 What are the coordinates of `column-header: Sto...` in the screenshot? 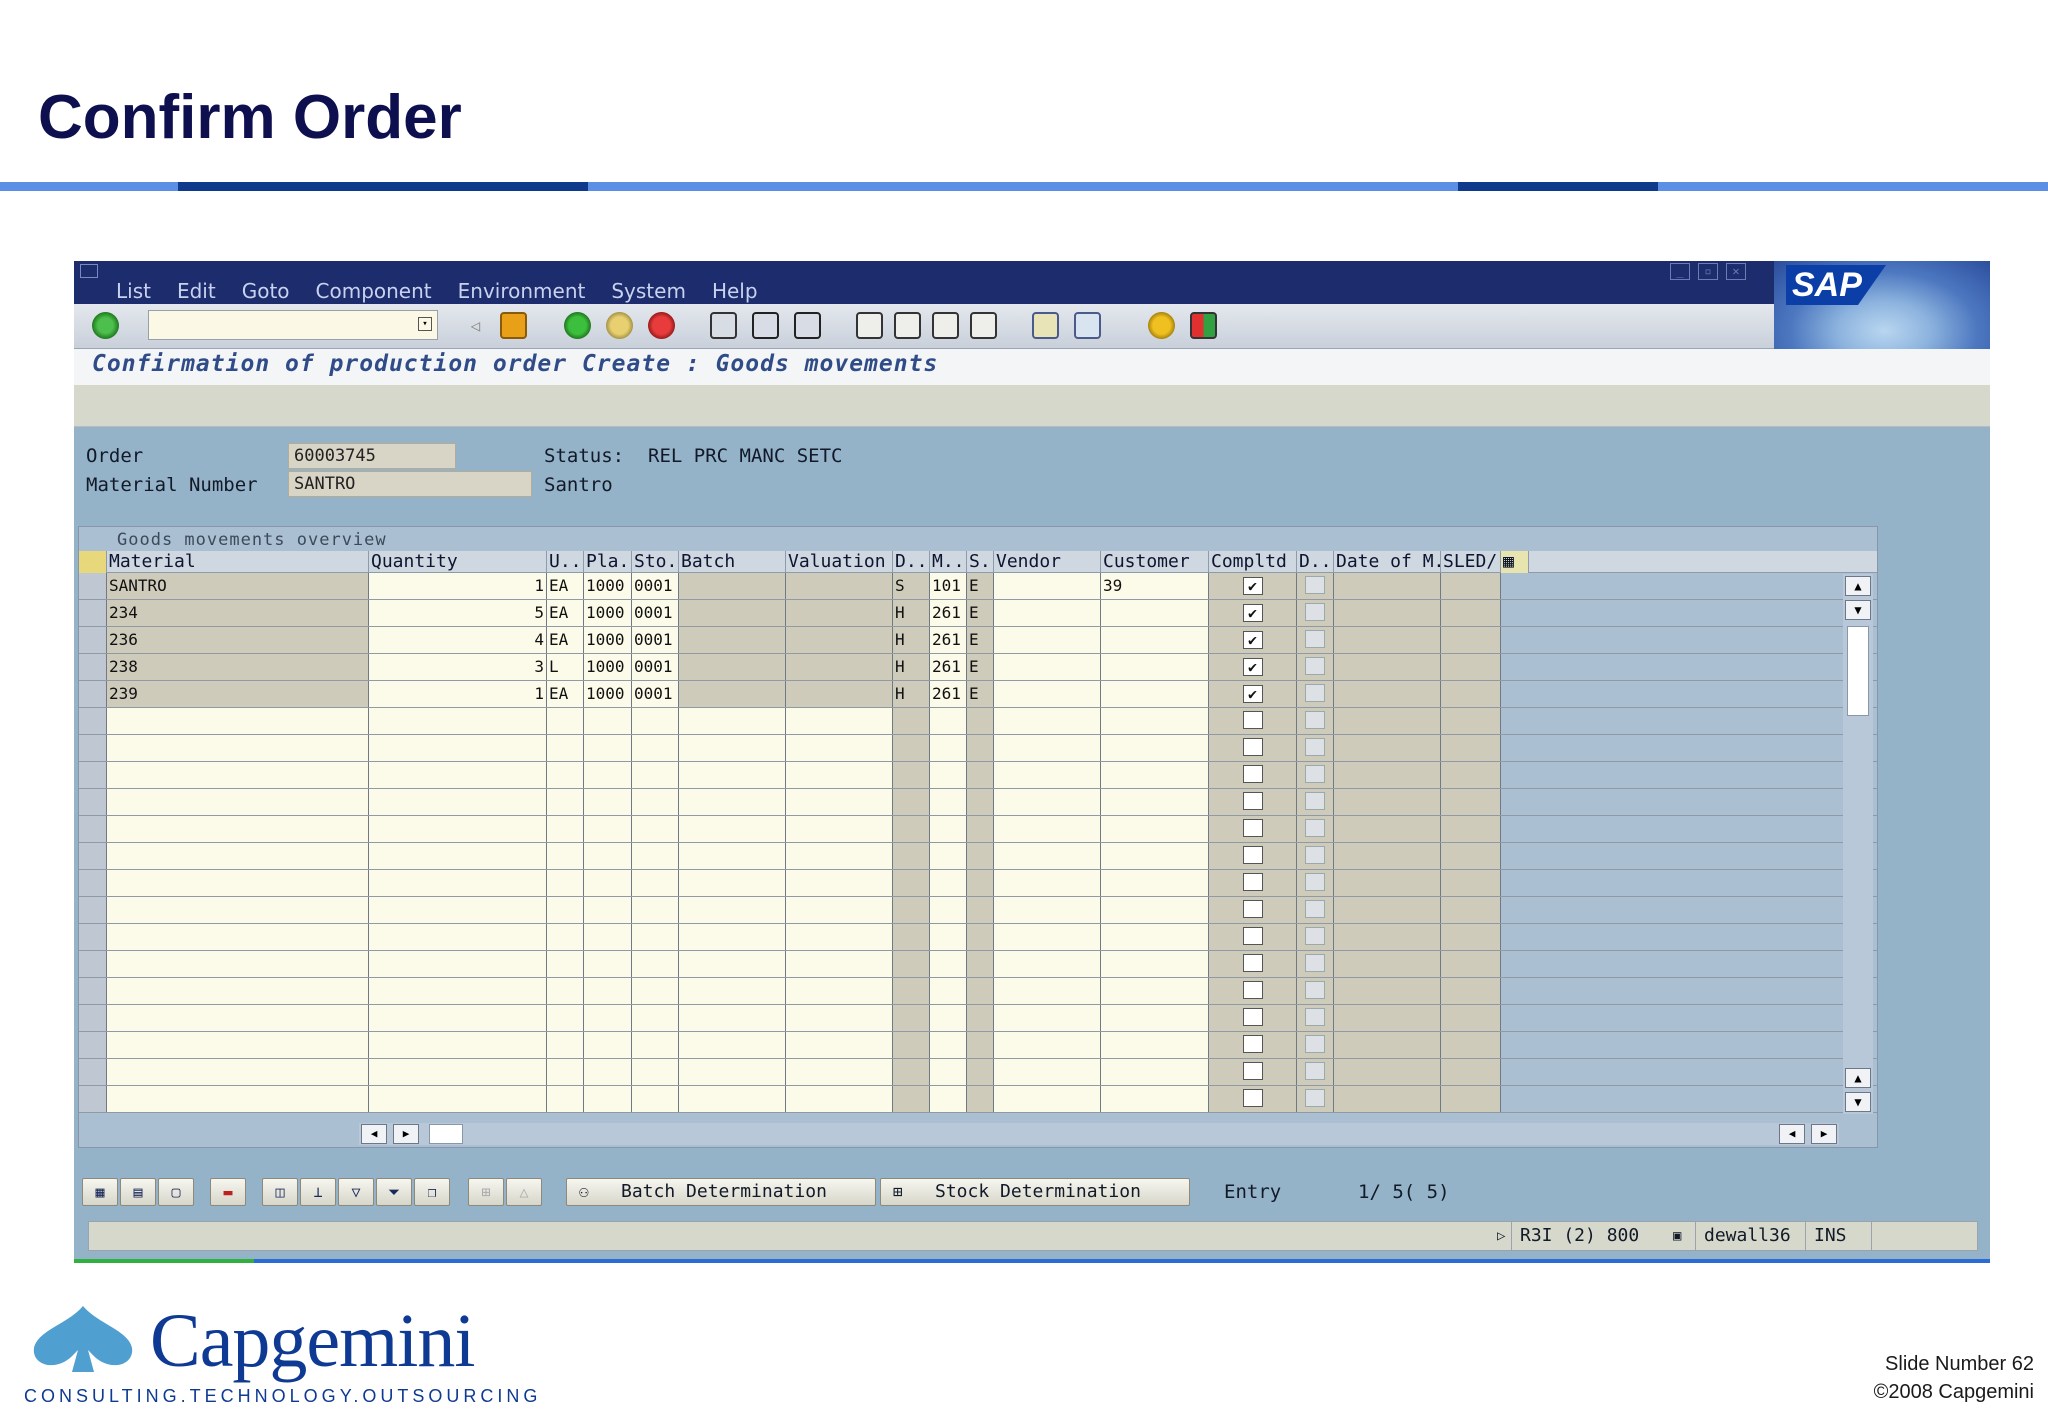 It's located at (655, 562).